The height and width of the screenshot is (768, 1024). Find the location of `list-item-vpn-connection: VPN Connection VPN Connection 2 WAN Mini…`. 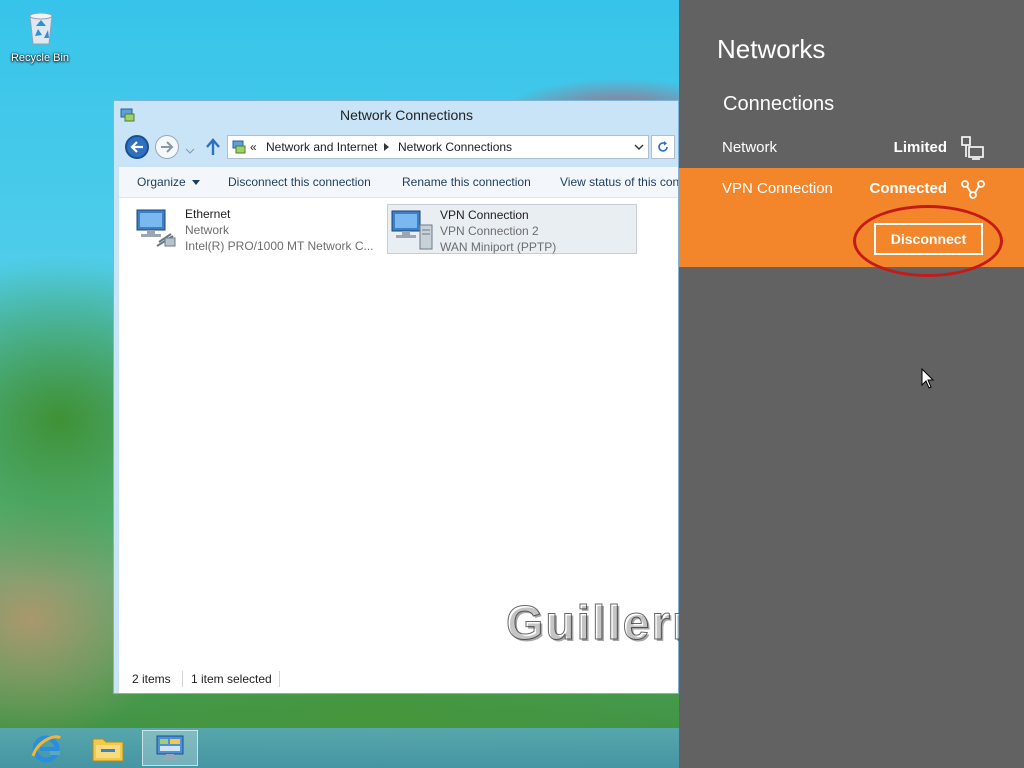

list-item-vpn-connection: VPN Connection VPN Connection 2 WAN Mini… is located at coordinates (512, 229).